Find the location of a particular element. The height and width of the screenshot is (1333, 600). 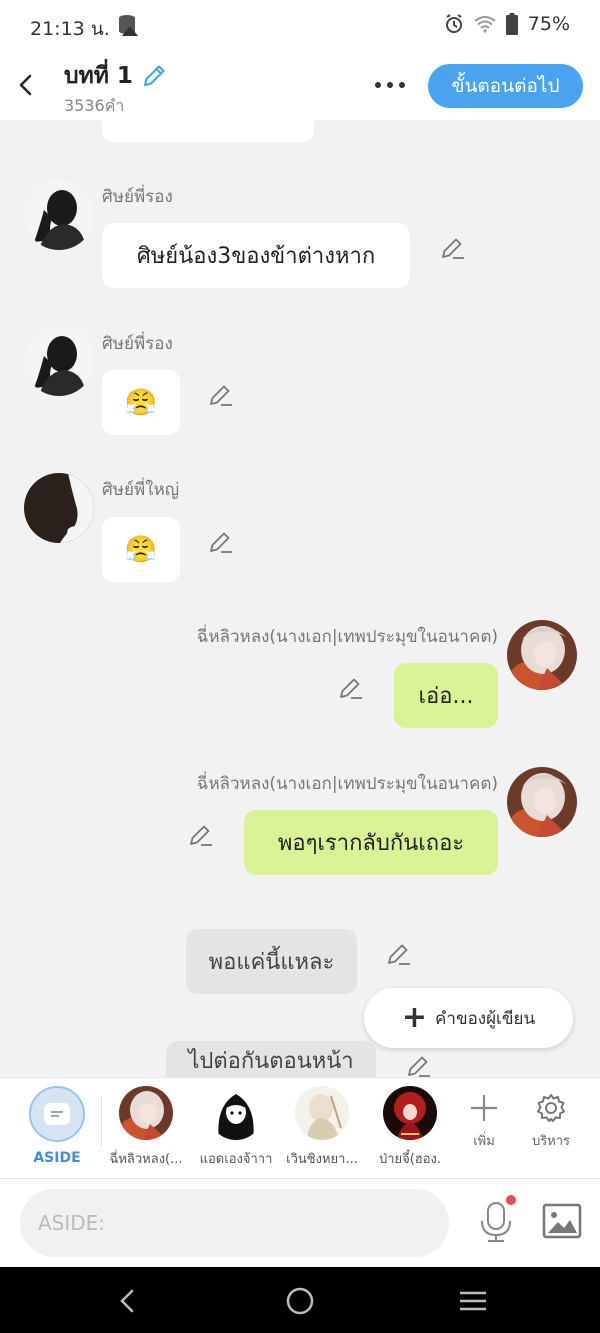

author-note-button: + คำของผู้เขียน is located at coordinates (468, 1018).